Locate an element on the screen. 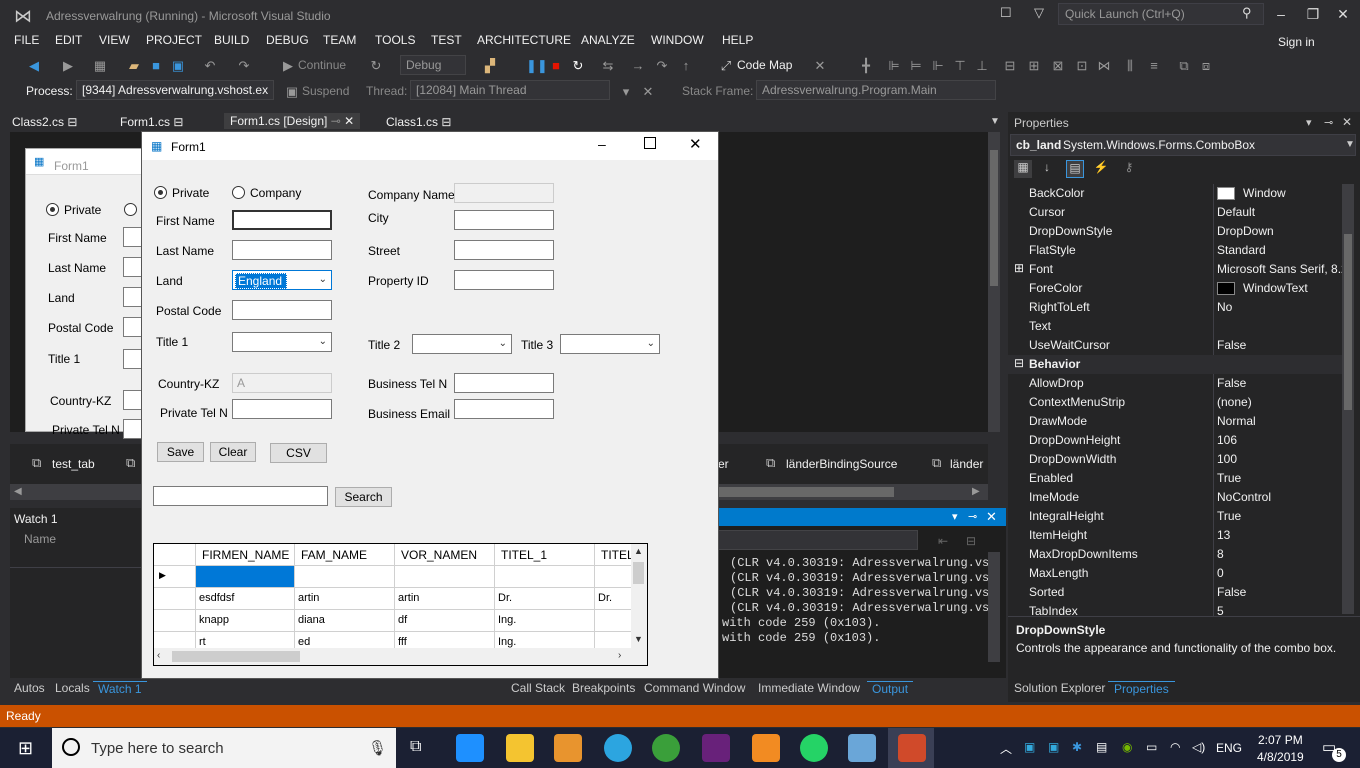 The height and width of the screenshot is (768, 1360). title2-combo: ⌄ is located at coordinates (462, 344).